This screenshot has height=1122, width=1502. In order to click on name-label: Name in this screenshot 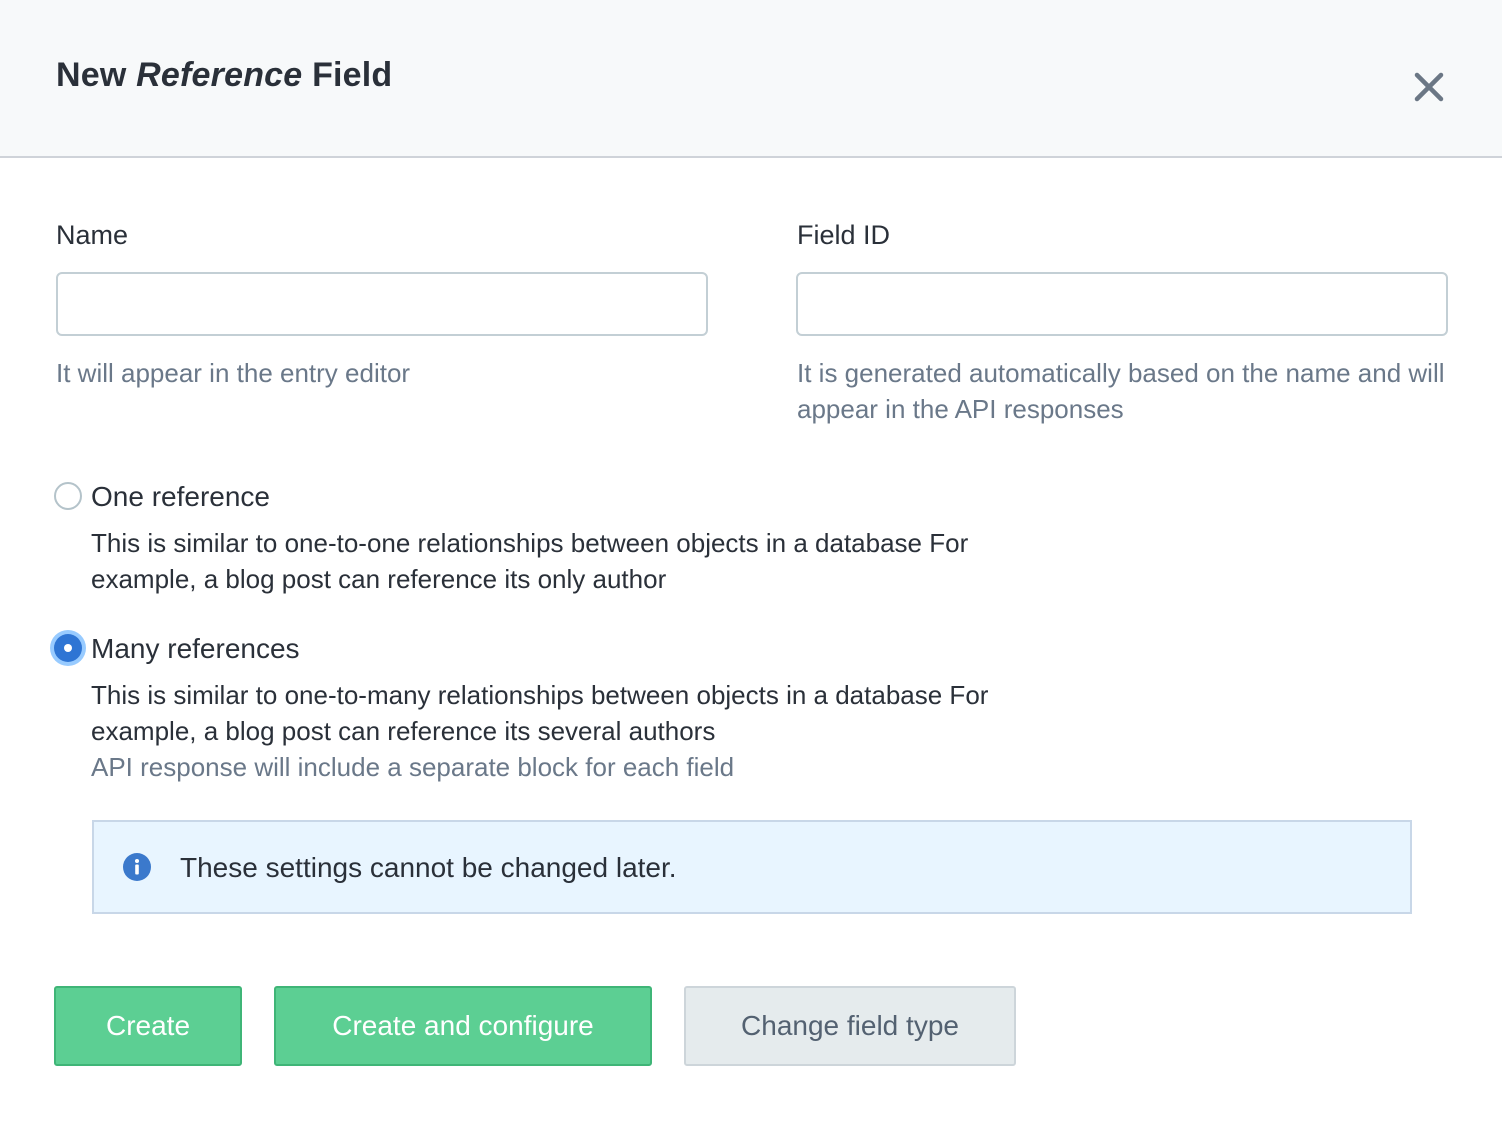, I will do `click(92, 235)`.